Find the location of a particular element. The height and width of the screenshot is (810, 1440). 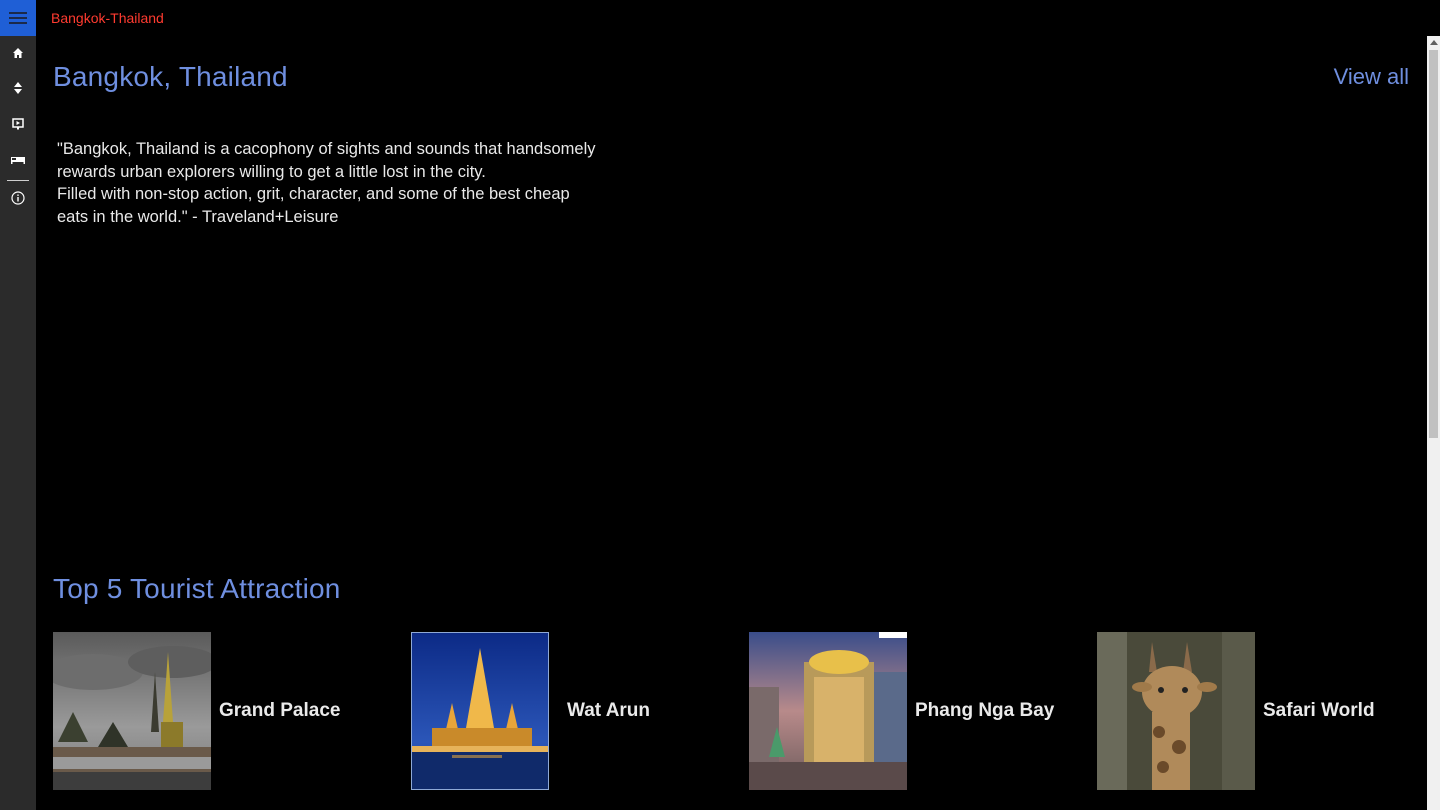

sort-icon is located at coordinates (18, 88).